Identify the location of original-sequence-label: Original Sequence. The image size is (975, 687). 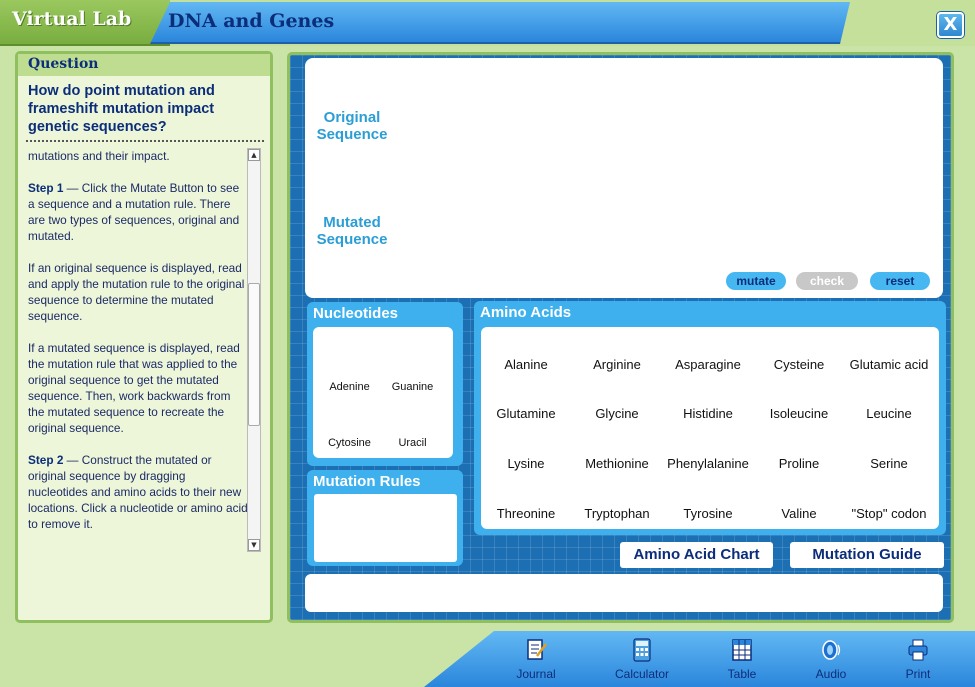
(352, 126).